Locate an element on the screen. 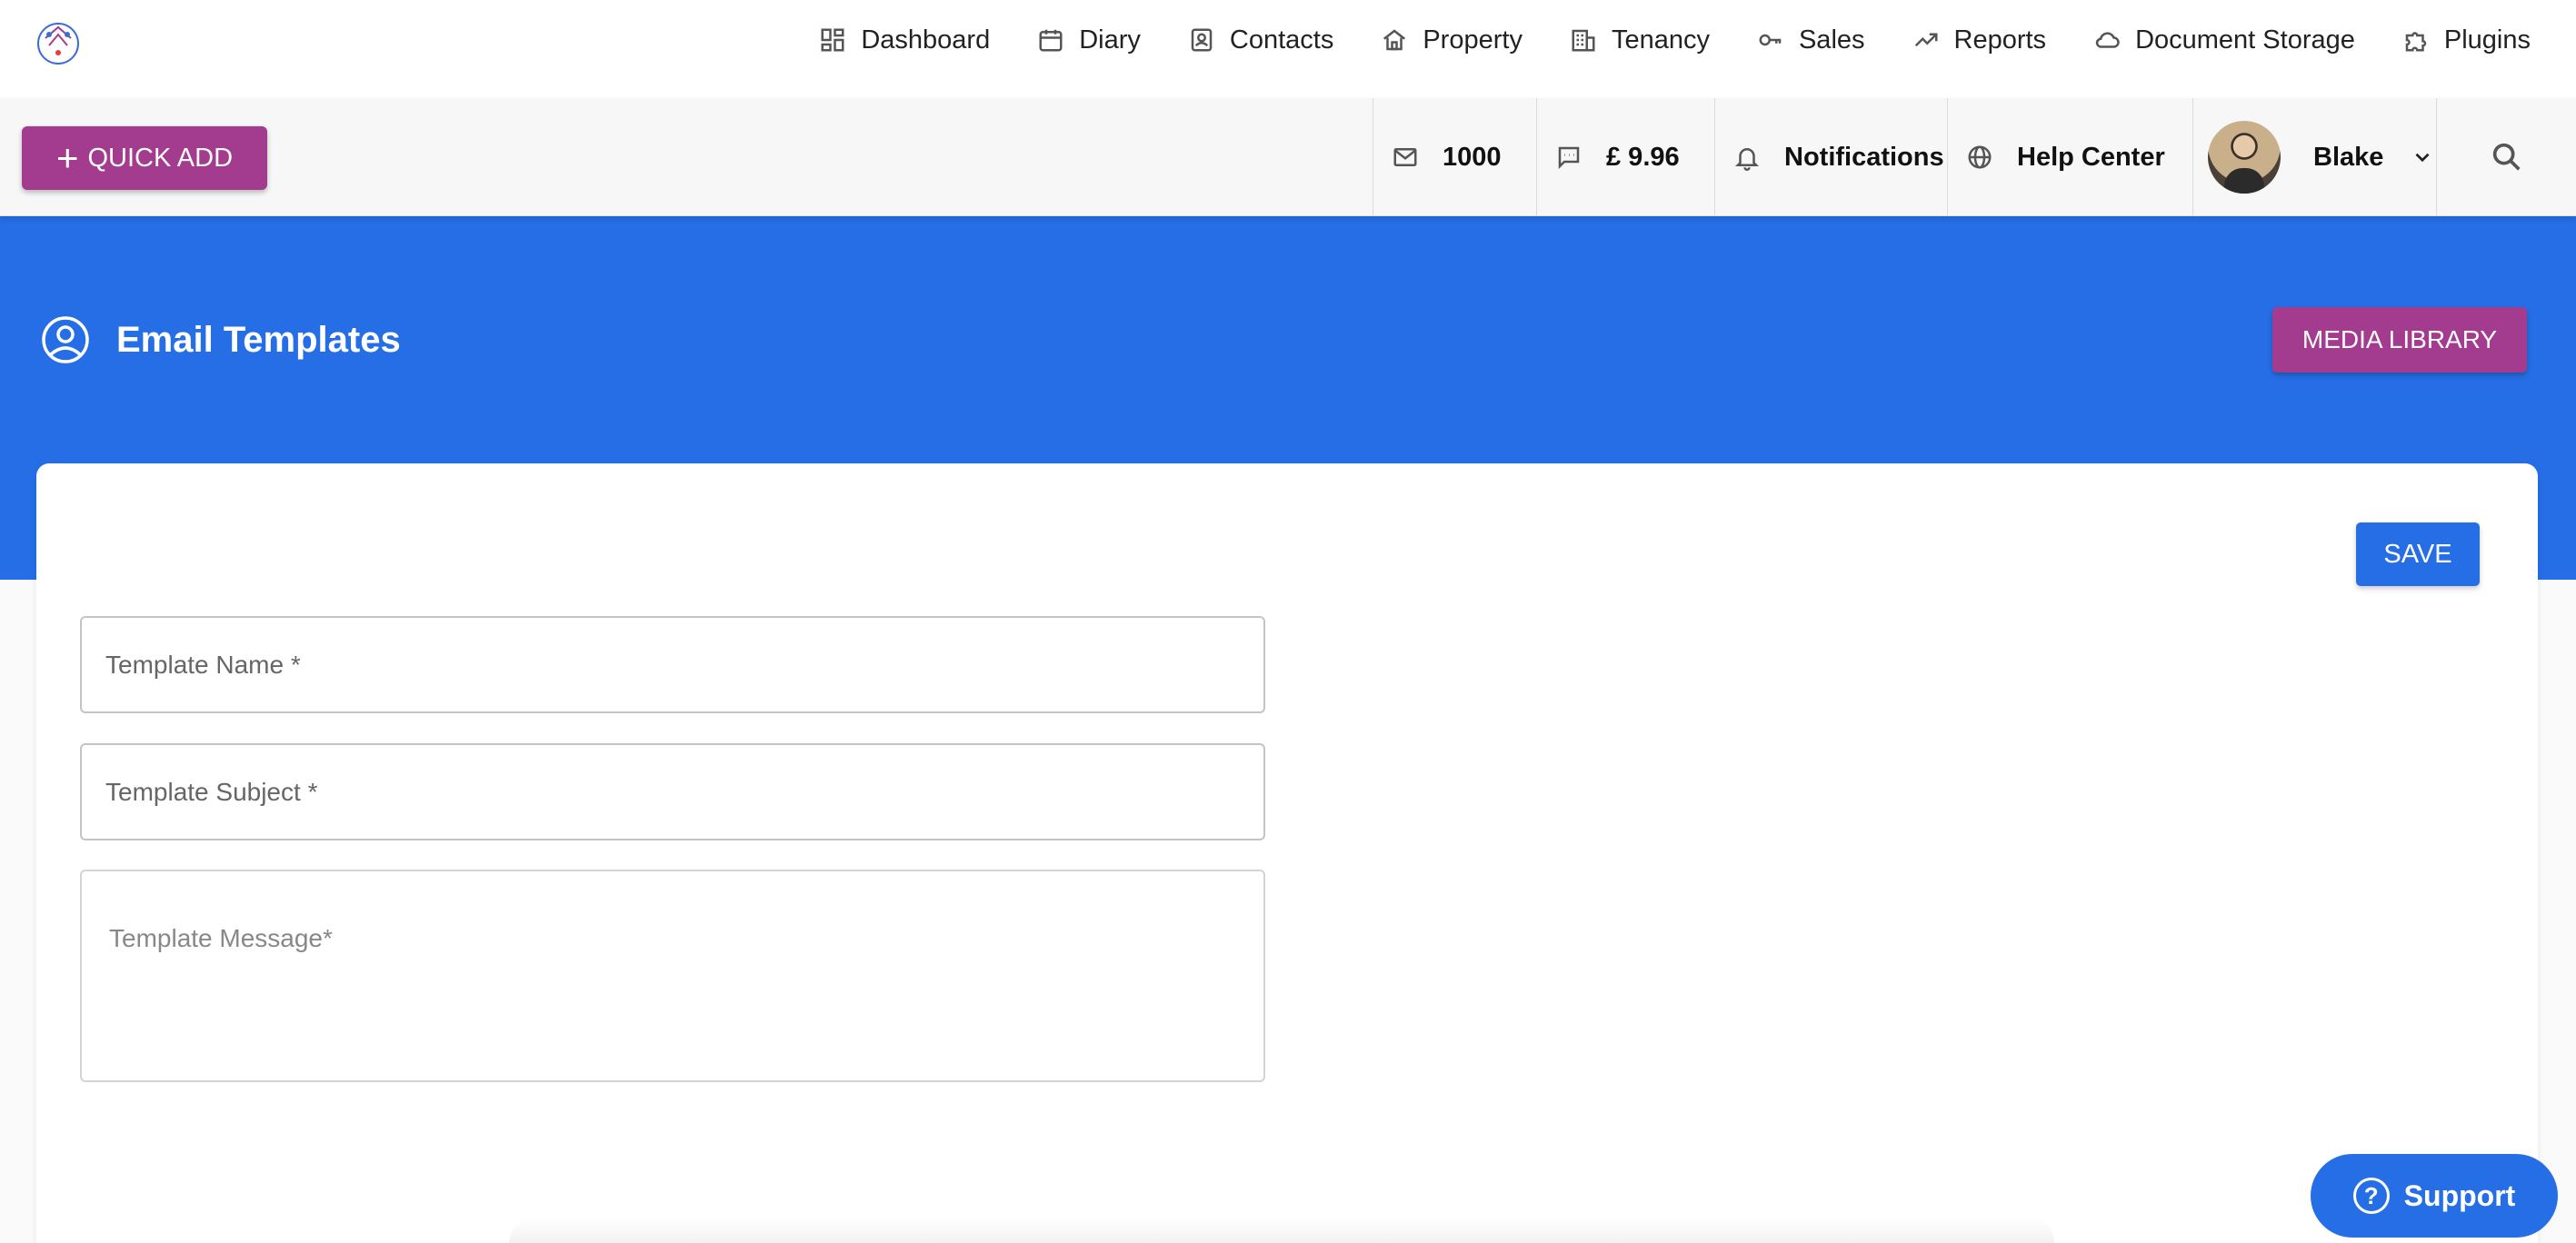 This screenshot has height=1243, width=2576. quick-add-label: QUICK ADD is located at coordinates (160, 158).